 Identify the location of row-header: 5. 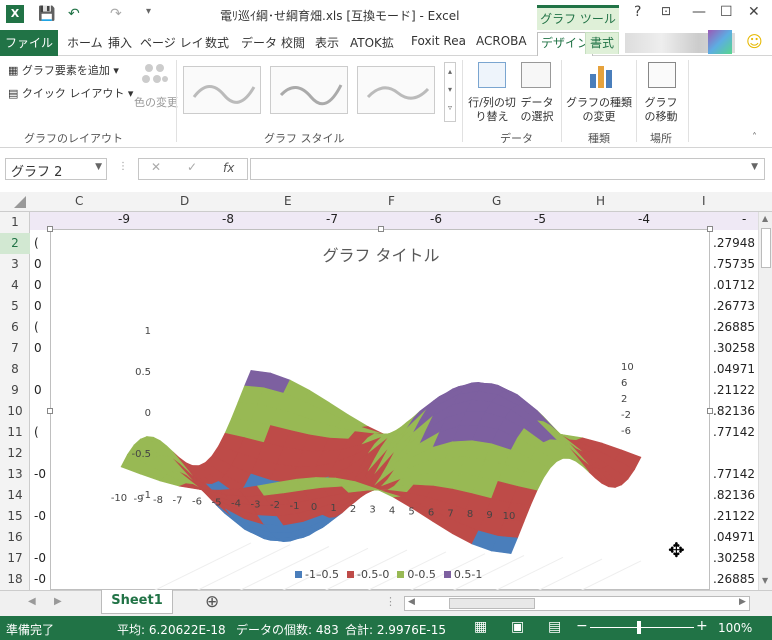
(15, 306).